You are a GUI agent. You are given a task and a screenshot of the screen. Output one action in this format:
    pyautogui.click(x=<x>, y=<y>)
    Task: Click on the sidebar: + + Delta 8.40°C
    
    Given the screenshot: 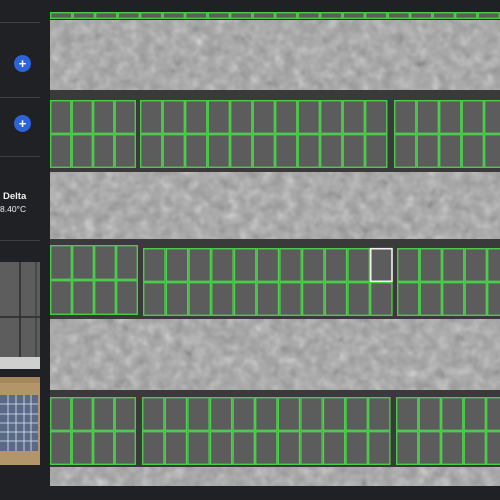 What is the action you would take?
    pyautogui.click(x=22, y=250)
    